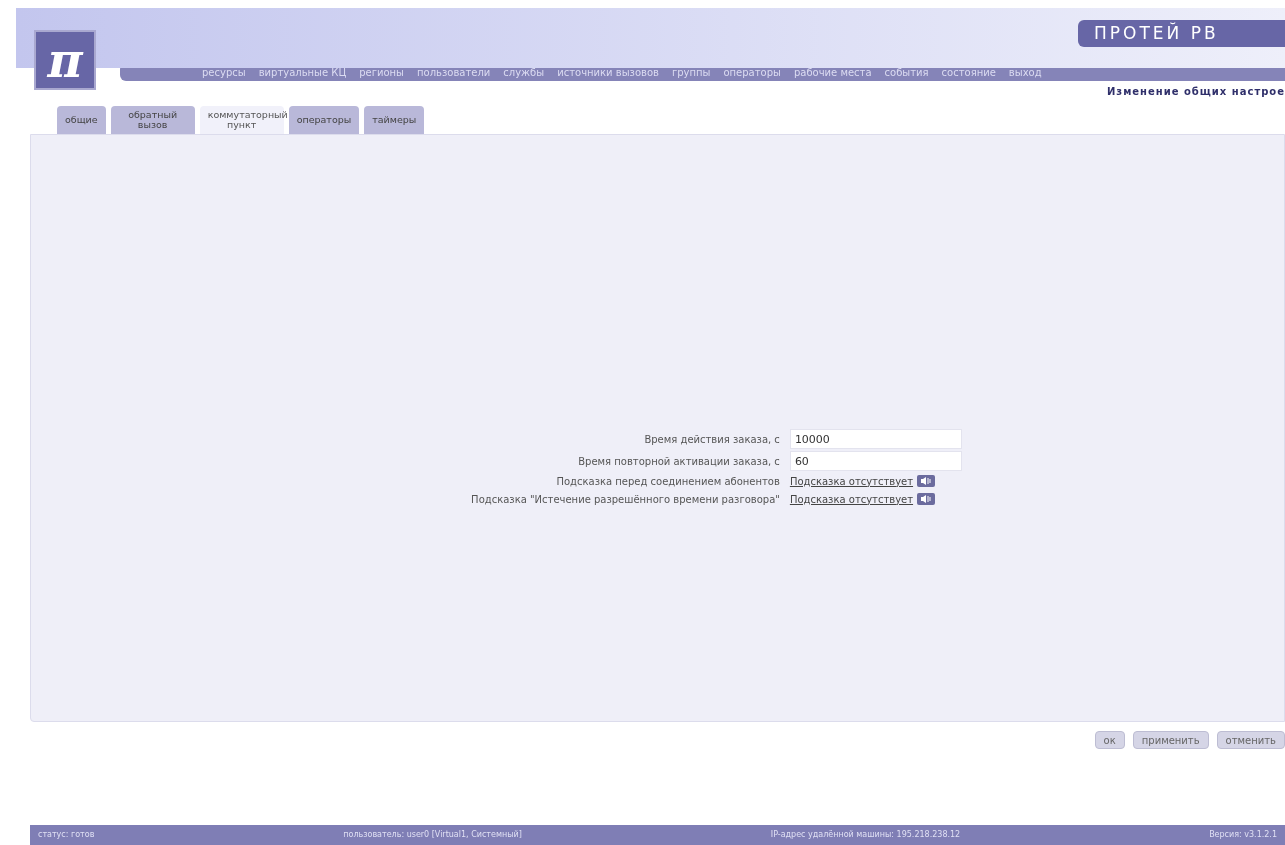  What do you see at coordinates (81, 120) in the screenshot?
I see `tab: общие` at bounding box center [81, 120].